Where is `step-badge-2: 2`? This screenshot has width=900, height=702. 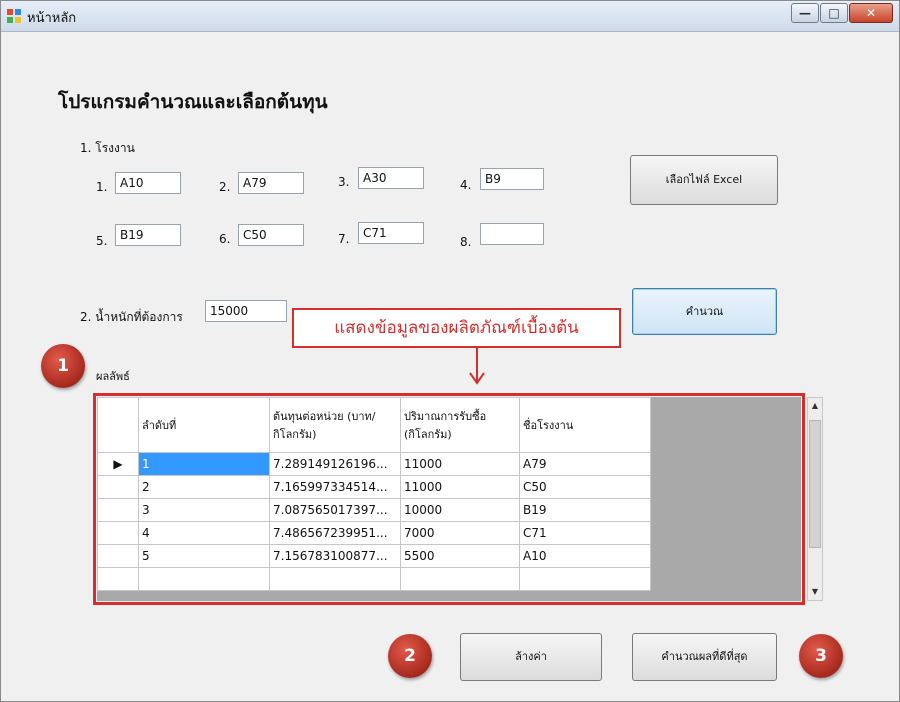 step-badge-2: 2 is located at coordinates (410, 656).